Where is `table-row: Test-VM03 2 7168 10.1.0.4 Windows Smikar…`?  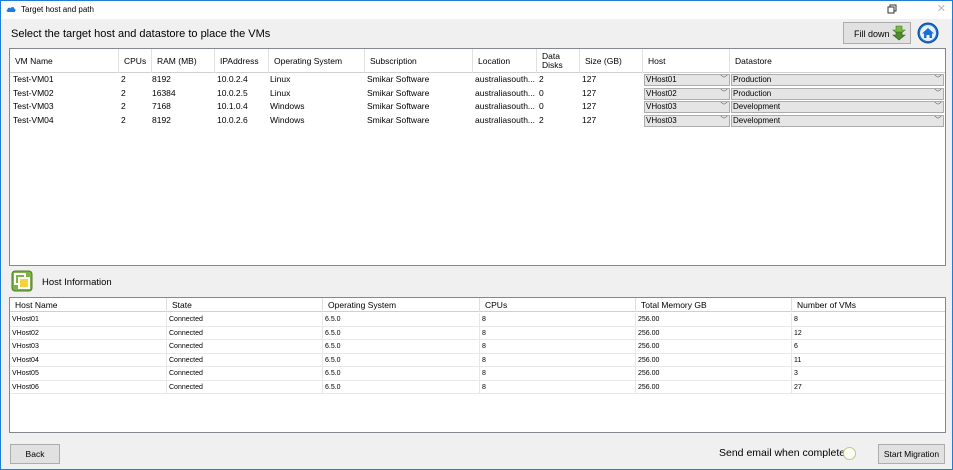 table-row: Test-VM03 2 7168 10.1.0.4 Windows Smikar… is located at coordinates (477, 107).